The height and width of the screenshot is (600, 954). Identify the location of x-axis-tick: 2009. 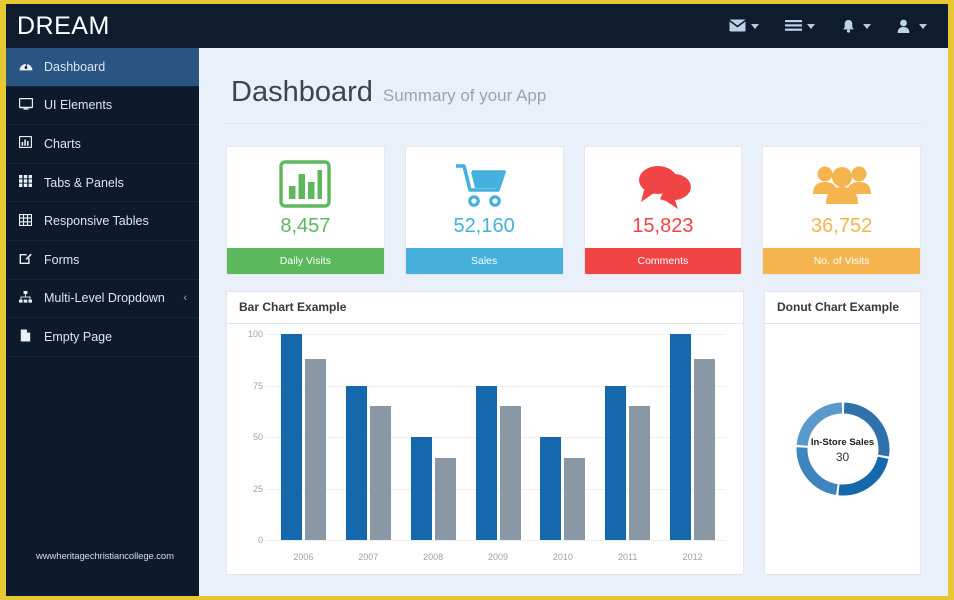
(498, 557).